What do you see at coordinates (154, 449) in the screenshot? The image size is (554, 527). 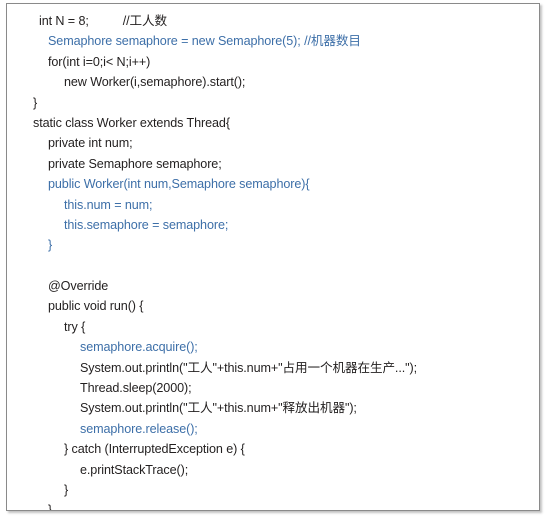 I see `code-line: } catch (InterruptedException e) {` at bounding box center [154, 449].